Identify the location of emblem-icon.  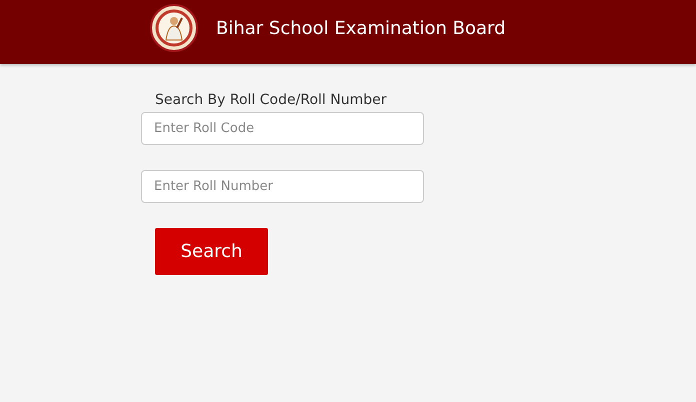
(174, 28).